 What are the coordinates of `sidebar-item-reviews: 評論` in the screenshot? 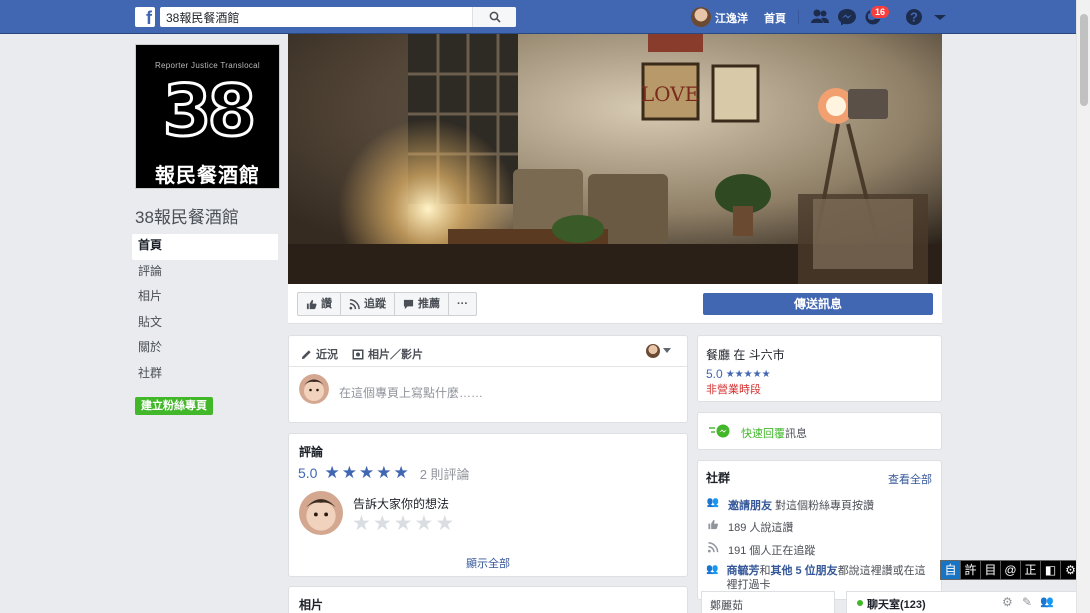 It's located at (205, 273).